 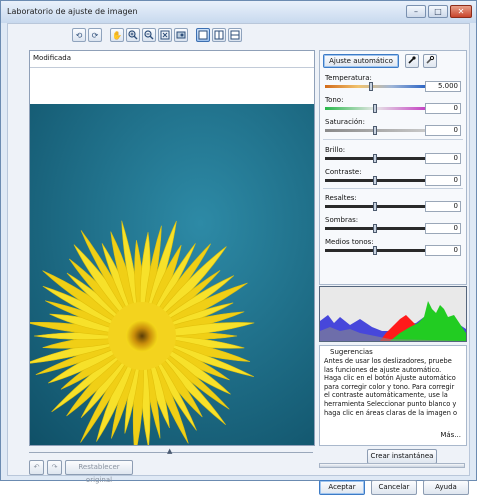 I want to click on actual-size-button, so click(x=181, y=35).